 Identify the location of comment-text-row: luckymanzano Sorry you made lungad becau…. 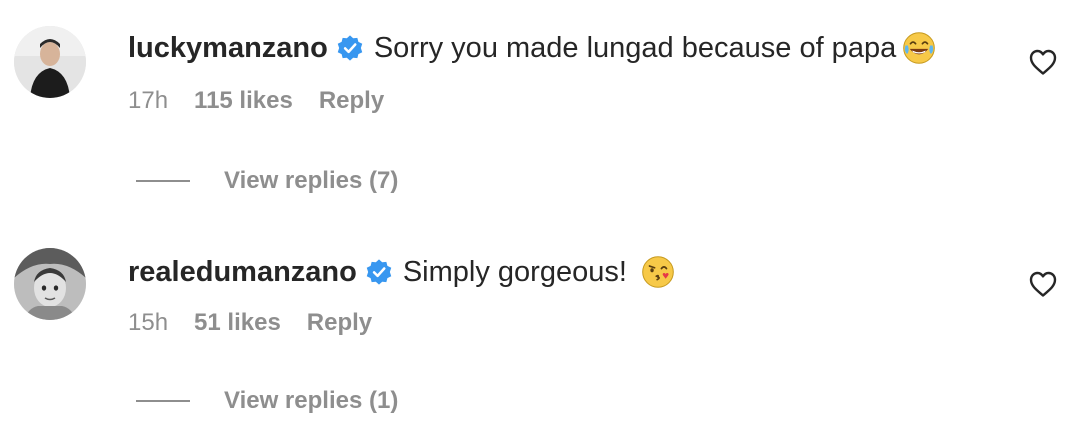
(532, 48).